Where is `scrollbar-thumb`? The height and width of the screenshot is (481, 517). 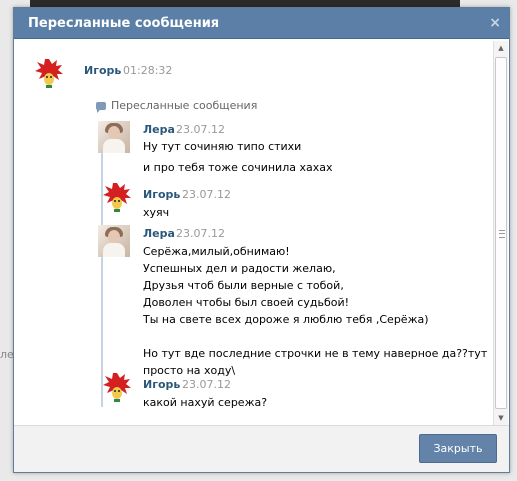 scrollbar-thumb is located at coordinates (501, 233).